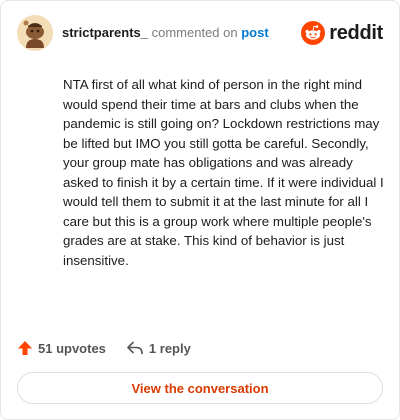 The width and height of the screenshot is (400, 420). I want to click on comment-header: strictparents_ commented on post reddit, so click(200, 33).